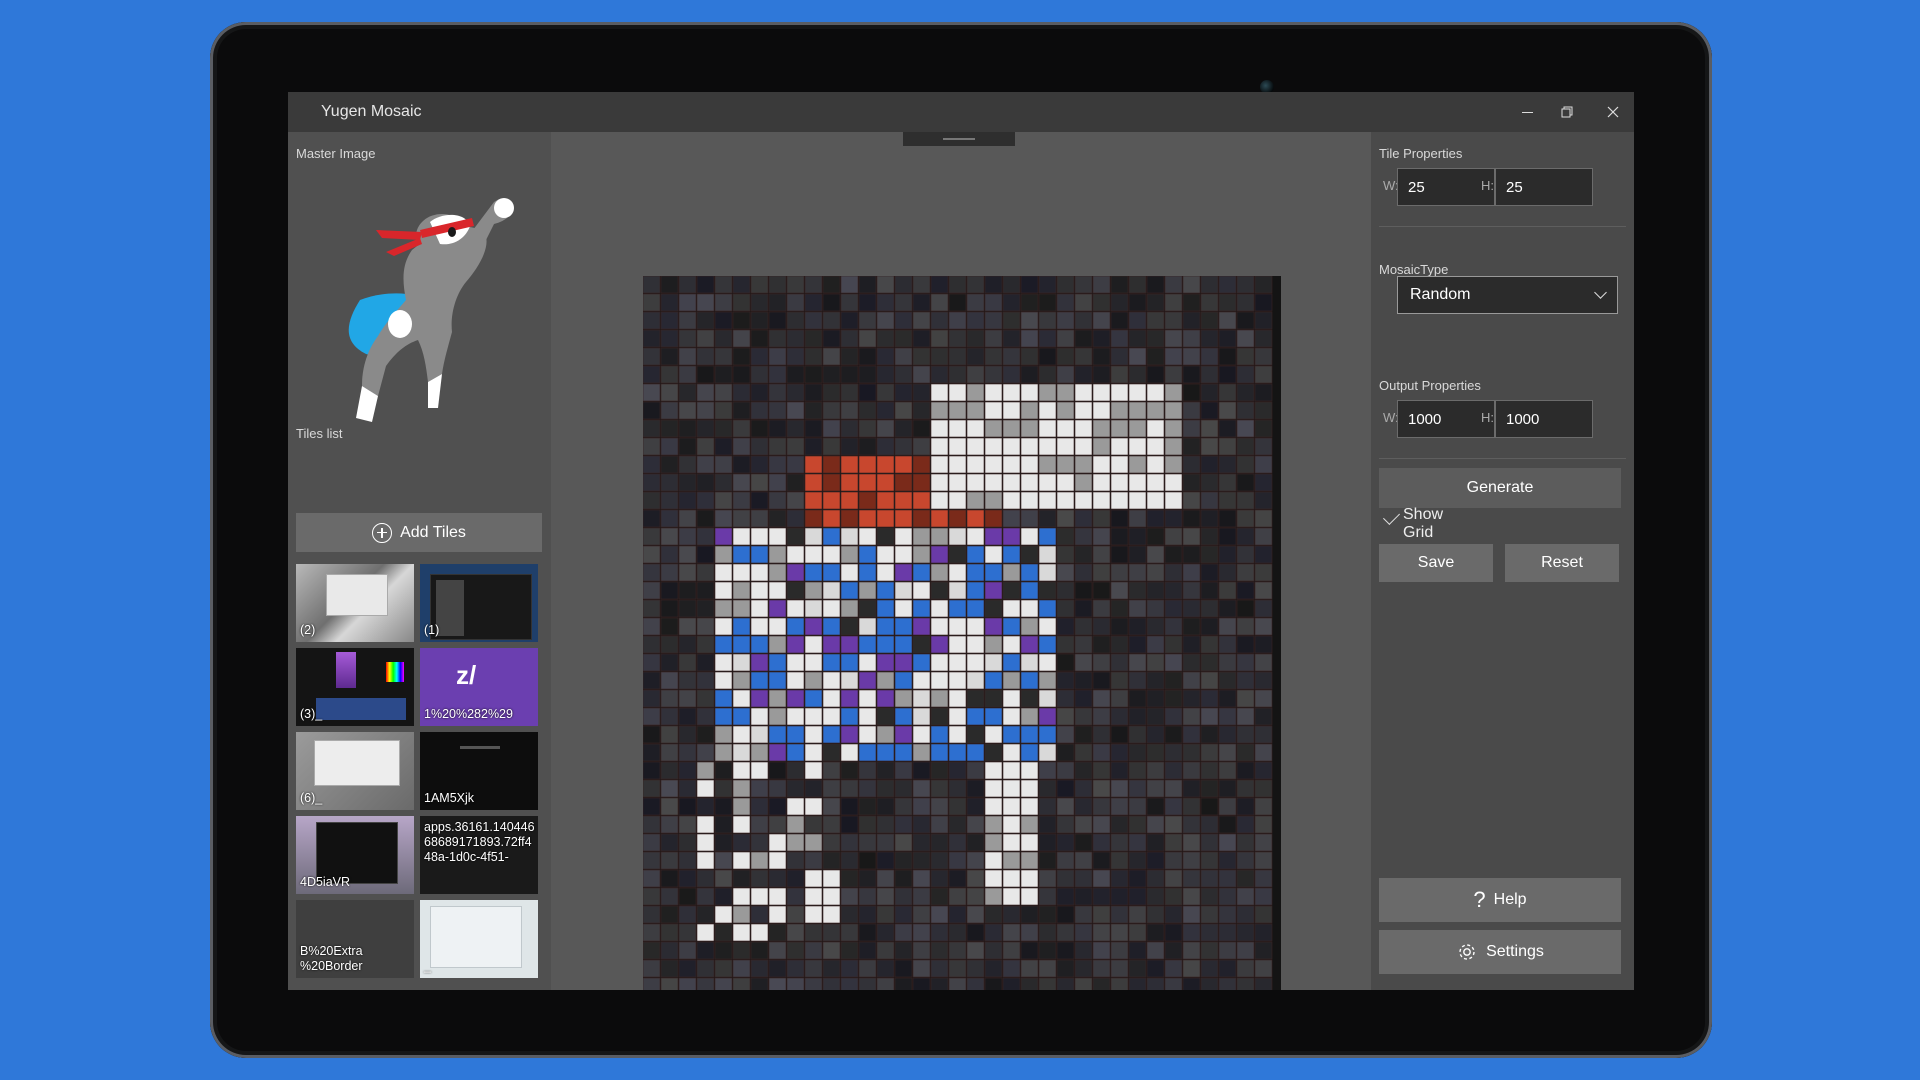 Image resolution: width=1920 pixels, height=1080 pixels. I want to click on reset-button: Reset, so click(1562, 563).